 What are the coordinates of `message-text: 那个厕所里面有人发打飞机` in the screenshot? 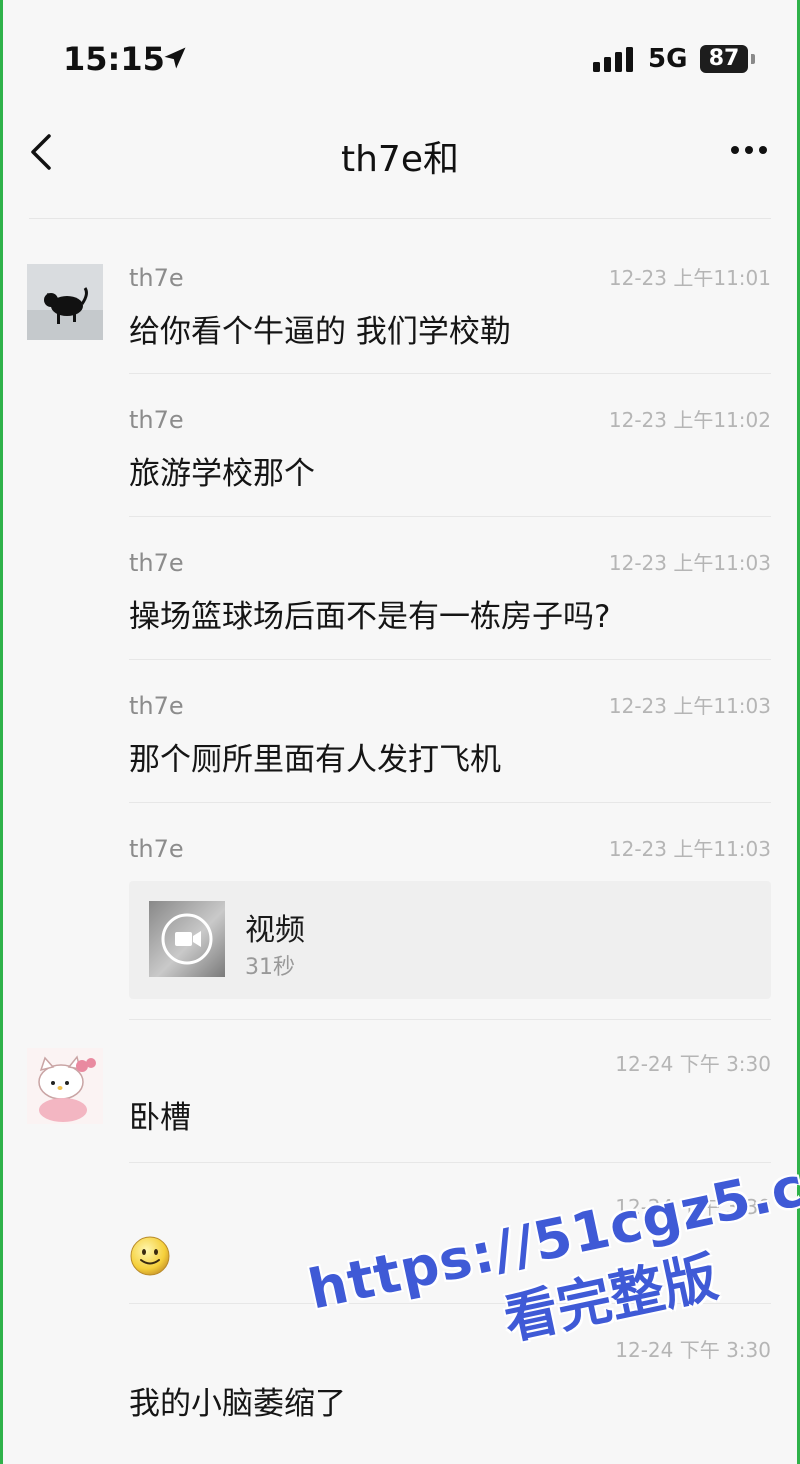 It's located at (315, 756).